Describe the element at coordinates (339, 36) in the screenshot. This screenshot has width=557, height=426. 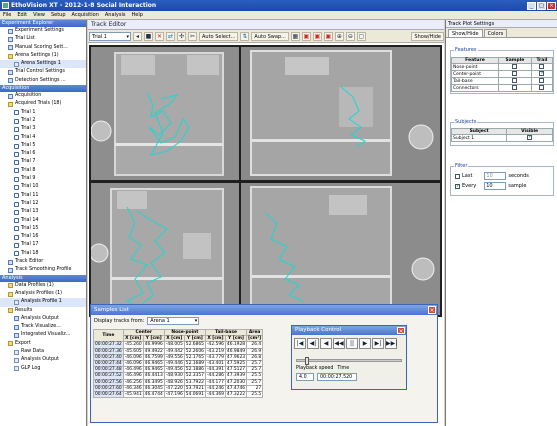
I see `zoom-in-icon: ⊕` at that location.